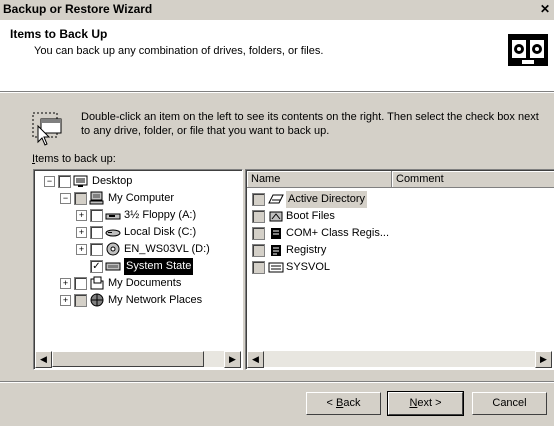 This screenshot has height=426, width=554. Describe the element at coordinates (159, 266) in the screenshot. I see `tree-item-label: System State` at that location.